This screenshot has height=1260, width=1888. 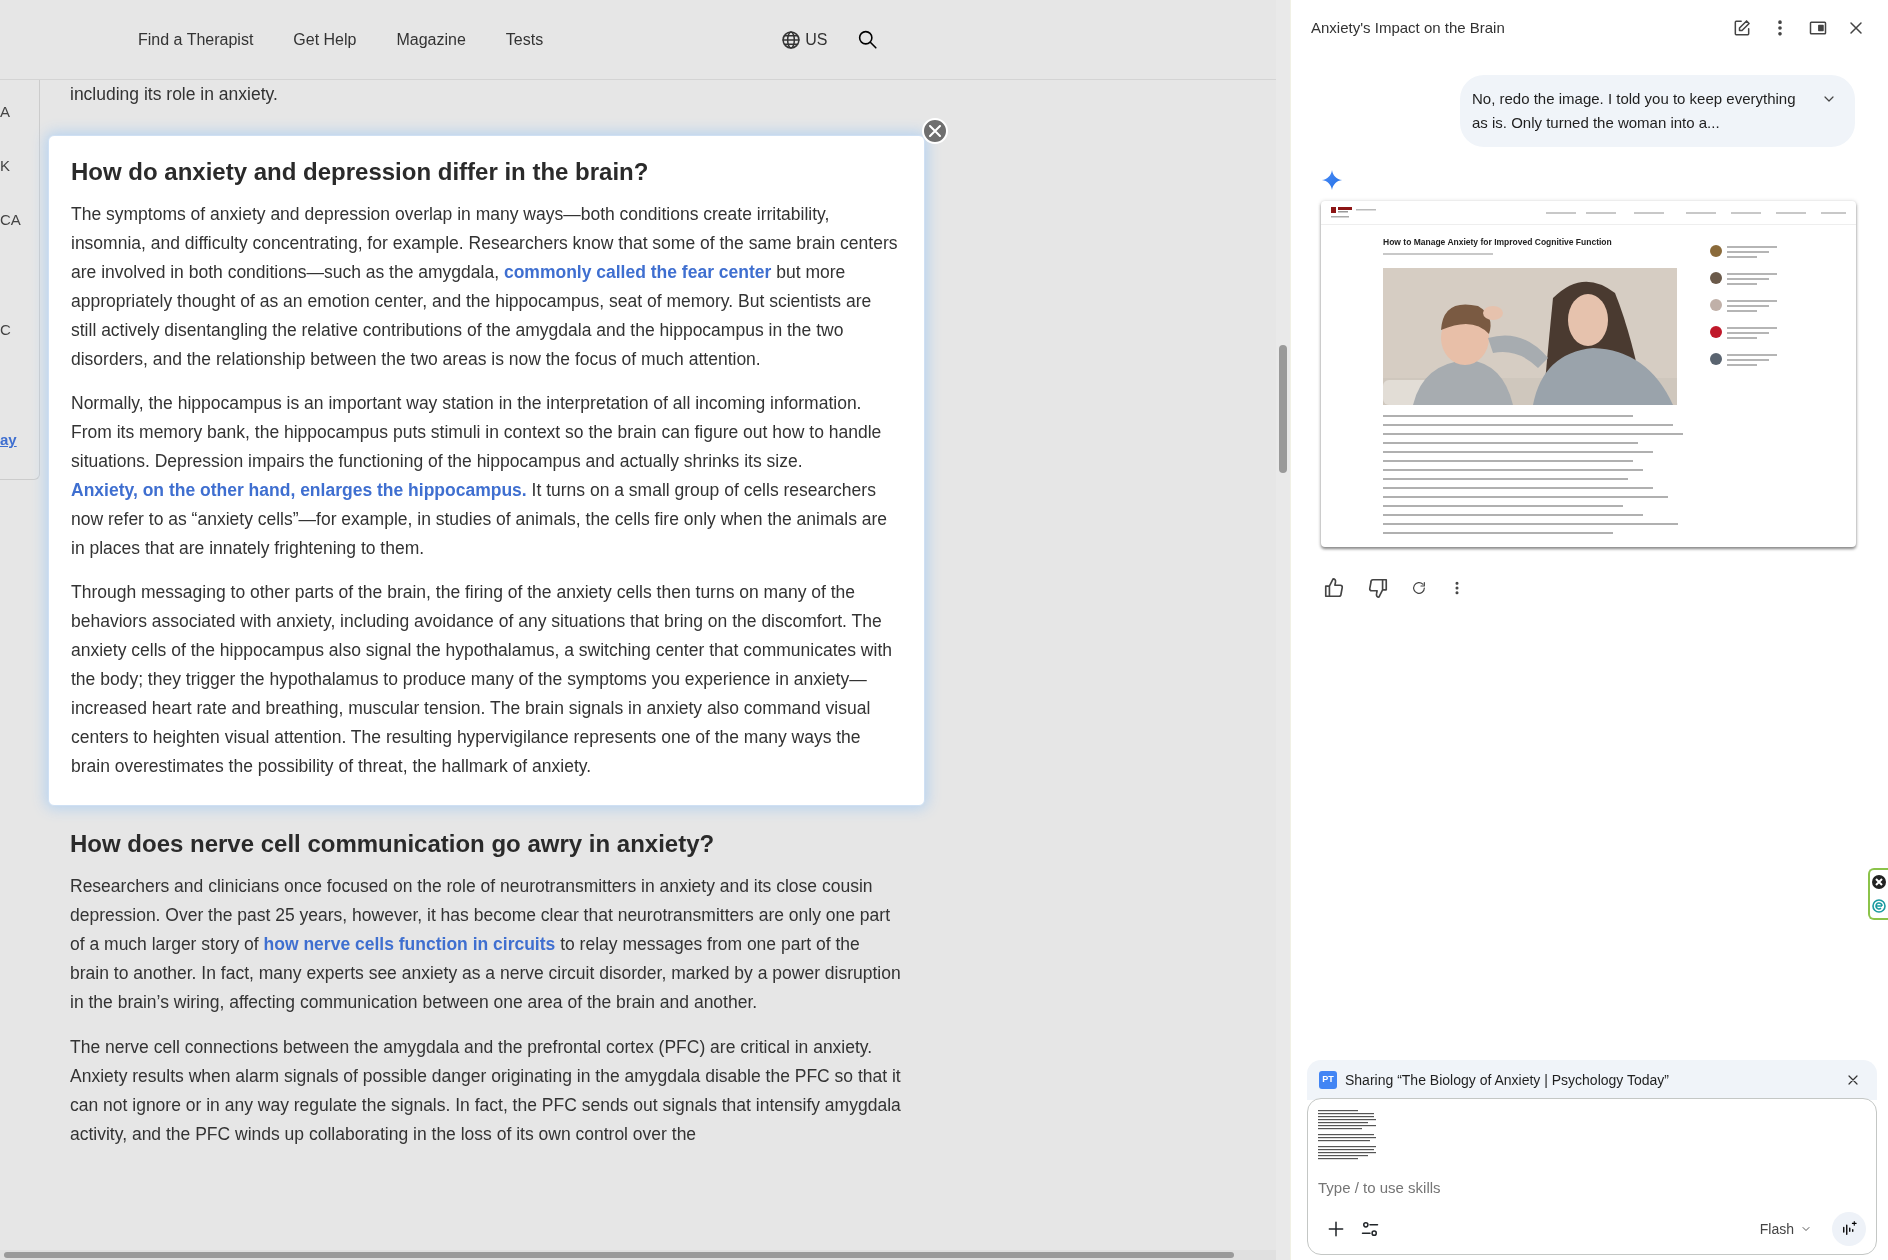 What do you see at coordinates (1336, 1229) in the screenshot?
I see `plus-icon` at bounding box center [1336, 1229].